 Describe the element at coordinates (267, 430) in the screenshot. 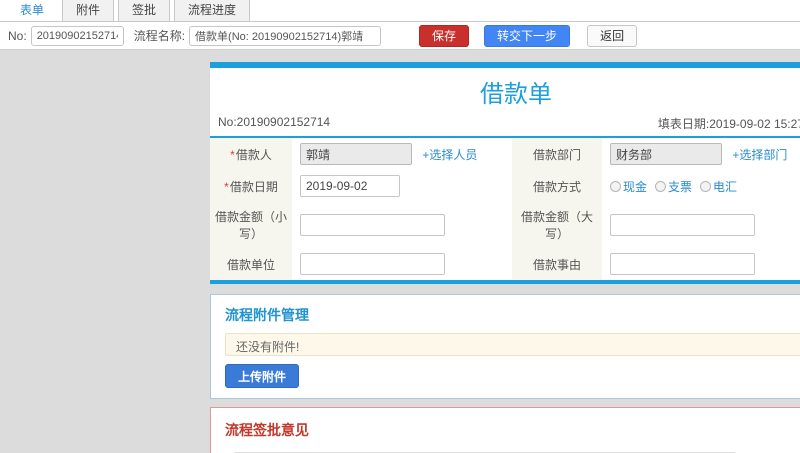

I see `approval-panel-title: 流程签批意见` at that location.